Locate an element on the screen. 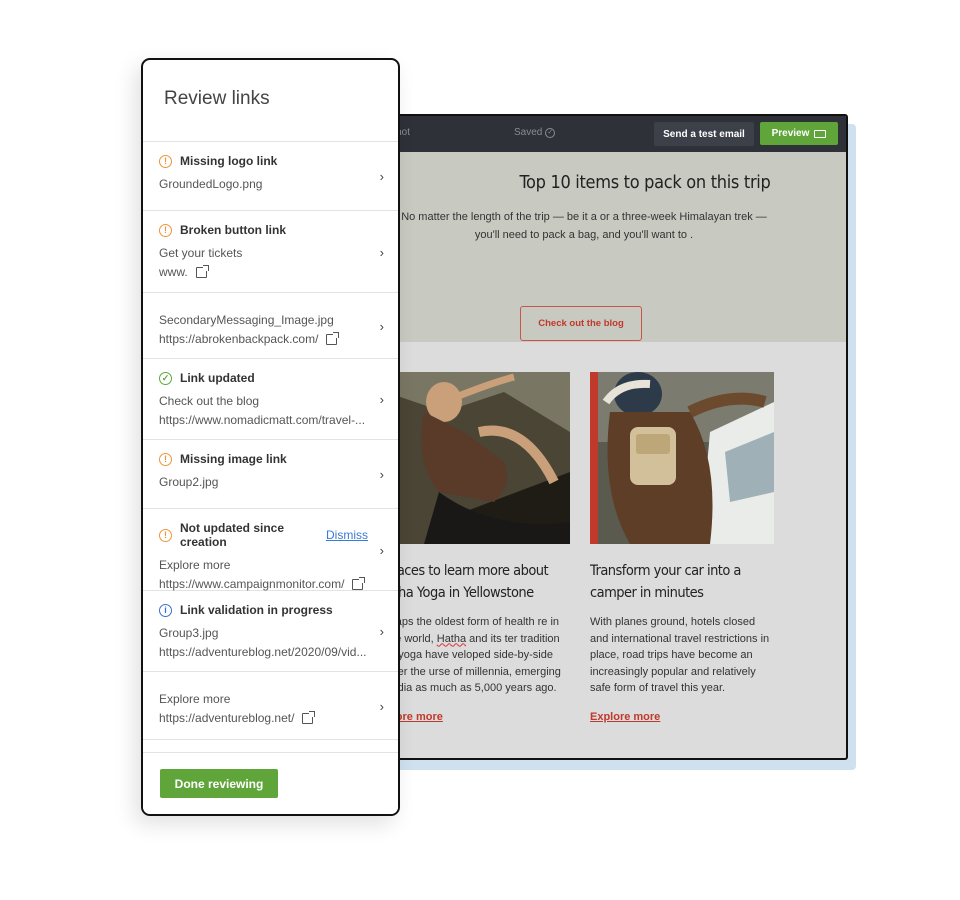 The image size is (960, 900). item-status: ! Not updated since creation Dismiss is located at coordinates (263, 535).